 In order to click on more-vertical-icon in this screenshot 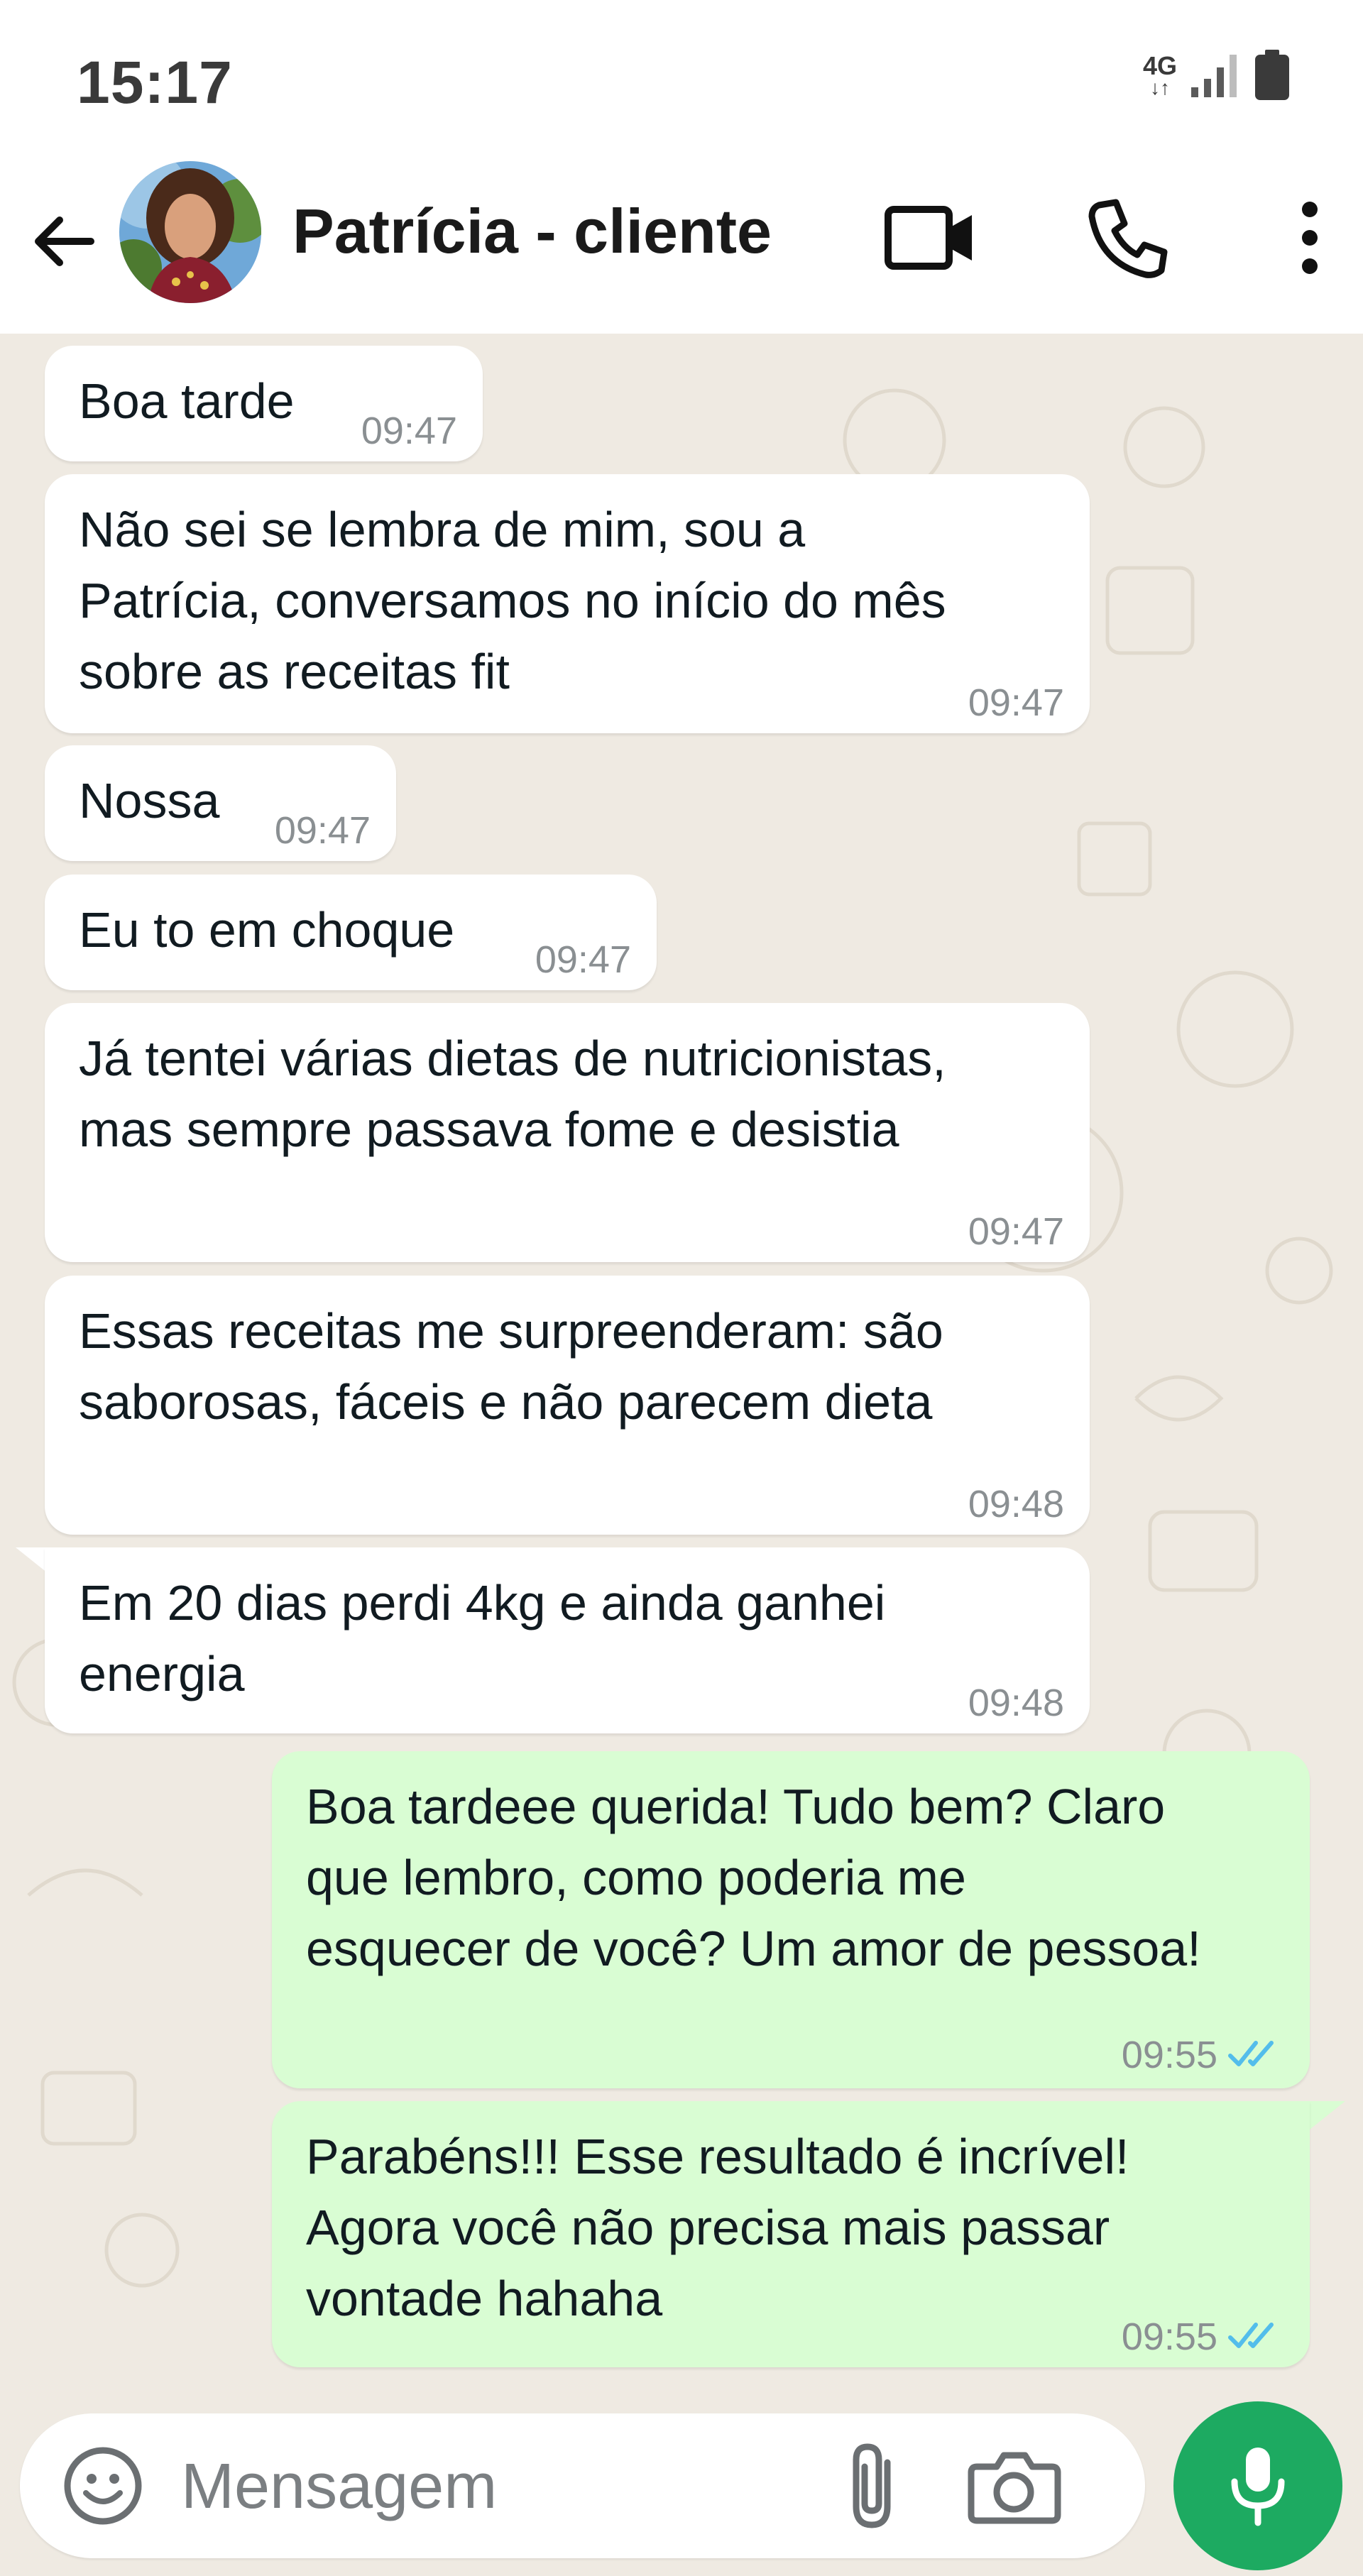, I will do `click(1310, 238)`.